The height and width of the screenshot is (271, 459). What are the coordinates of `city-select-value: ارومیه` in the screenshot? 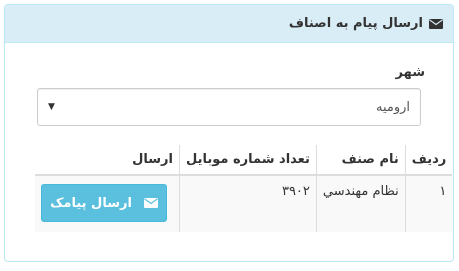 It's located at (392, 107).